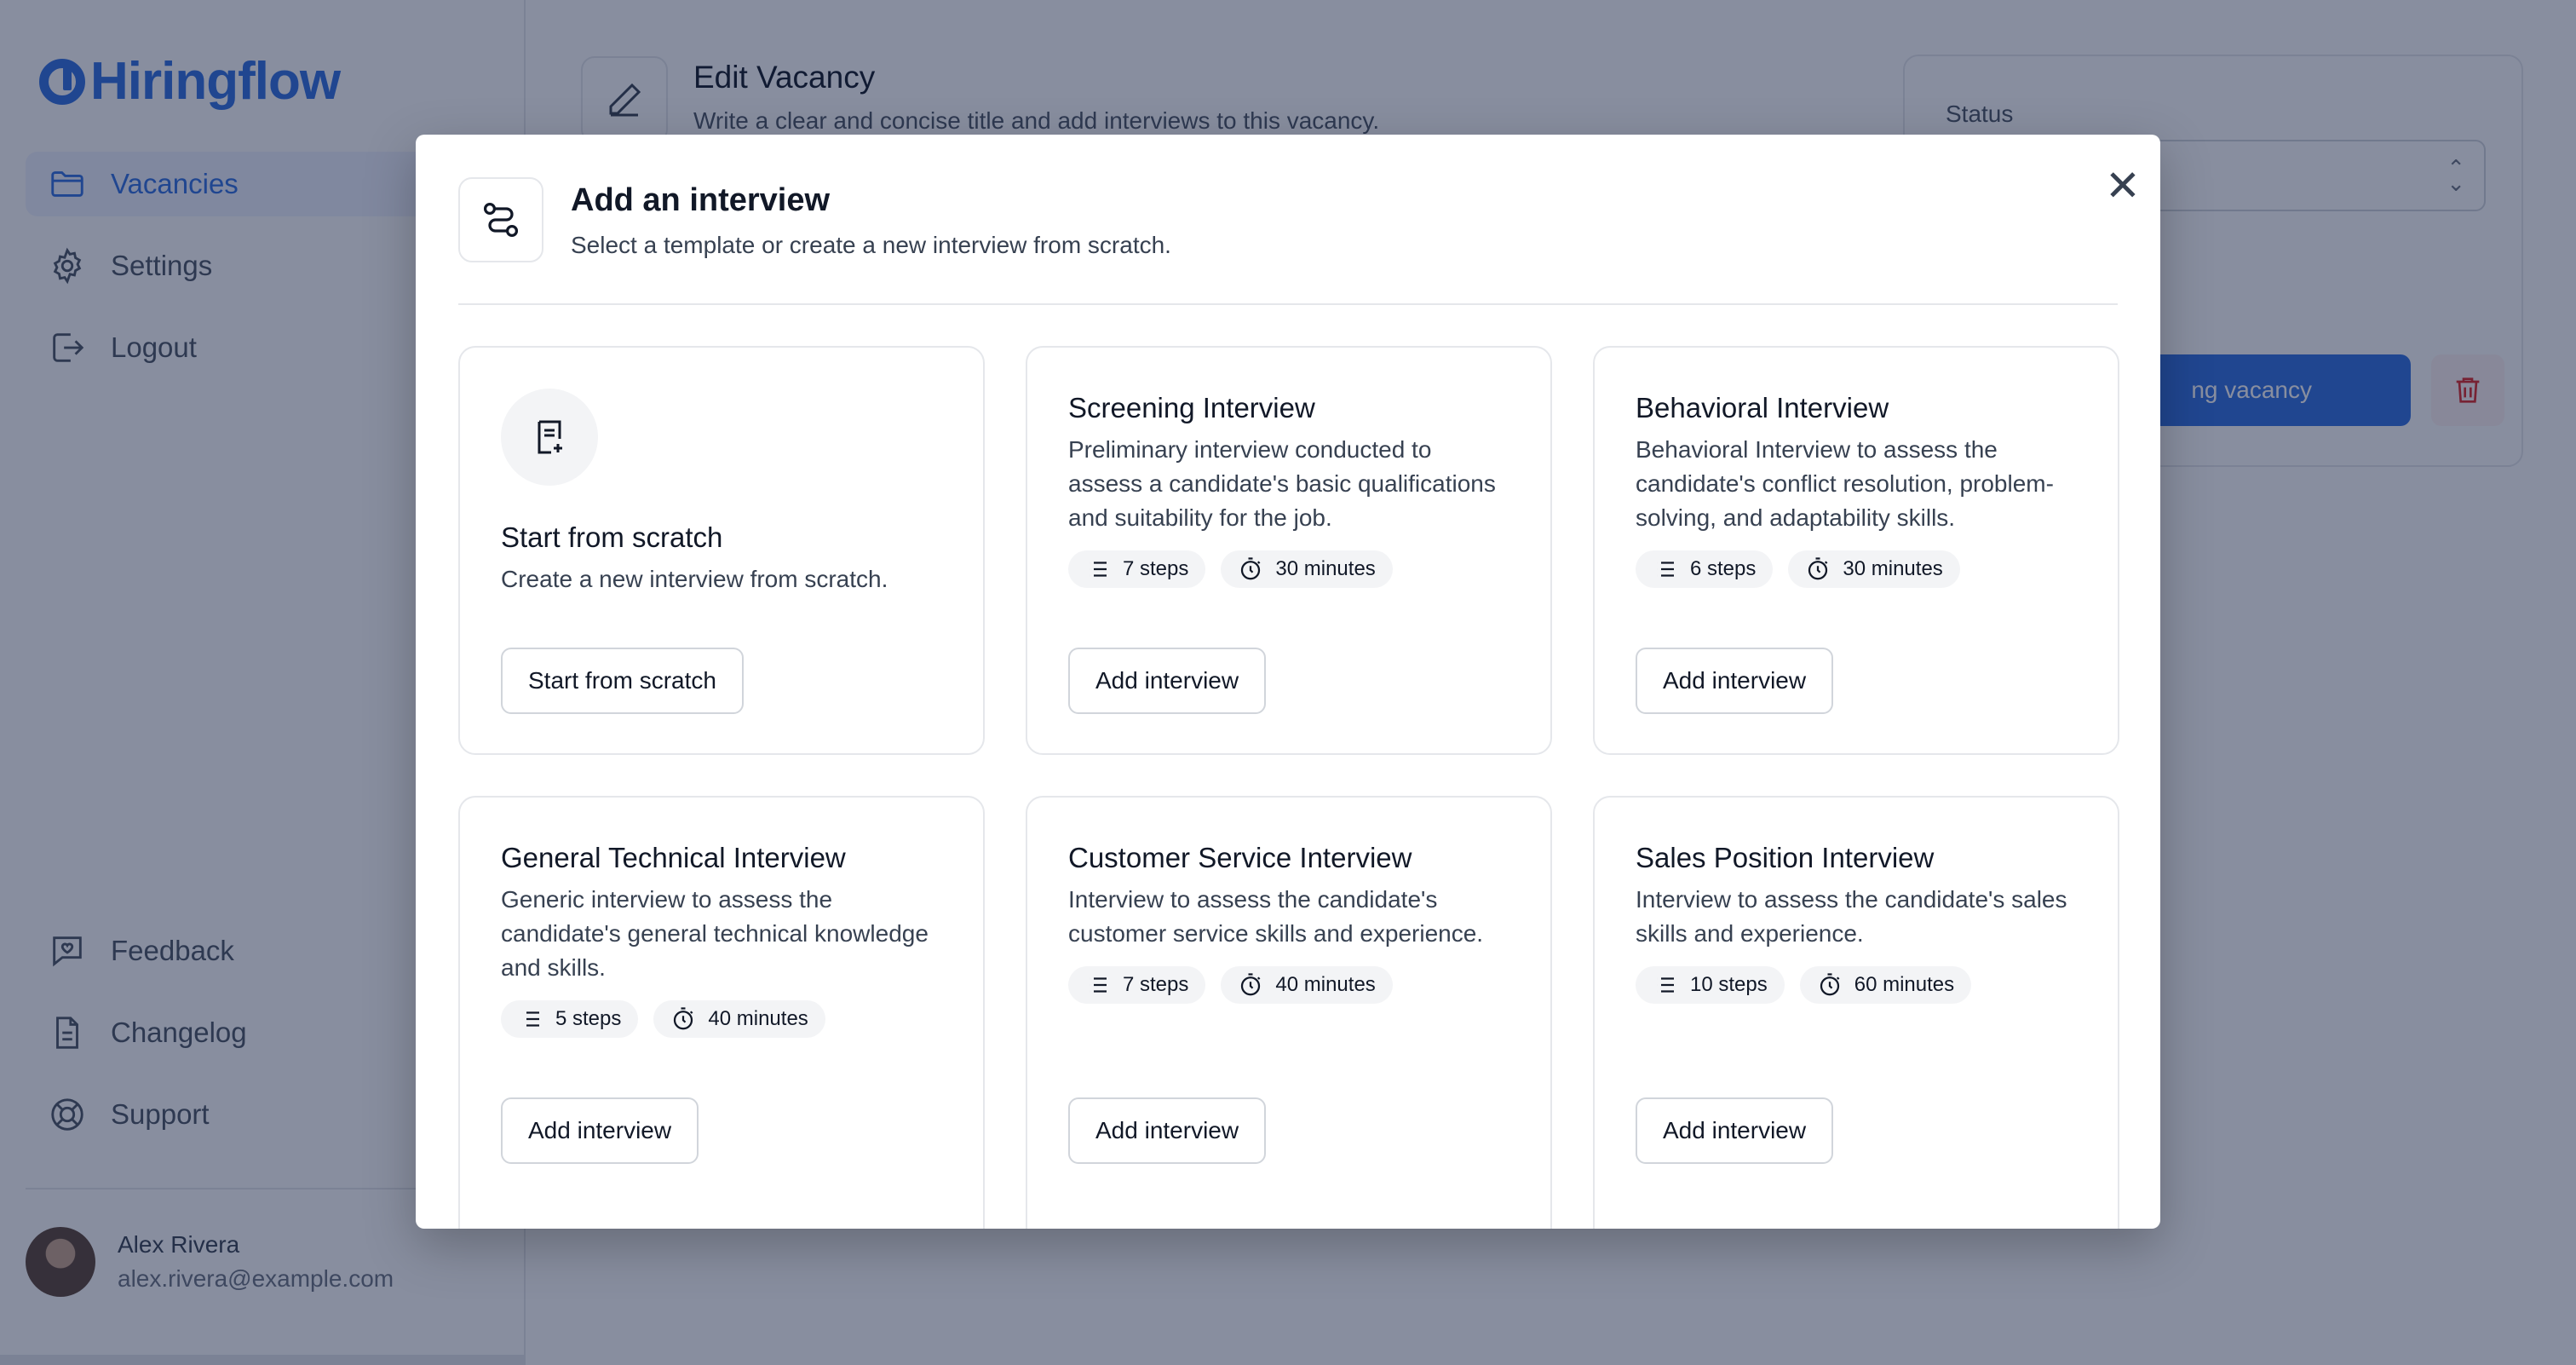  Describe the element at coordinates (1240, 857) in the screenshot. I see `card-title: Customer Service Interview` at that location.